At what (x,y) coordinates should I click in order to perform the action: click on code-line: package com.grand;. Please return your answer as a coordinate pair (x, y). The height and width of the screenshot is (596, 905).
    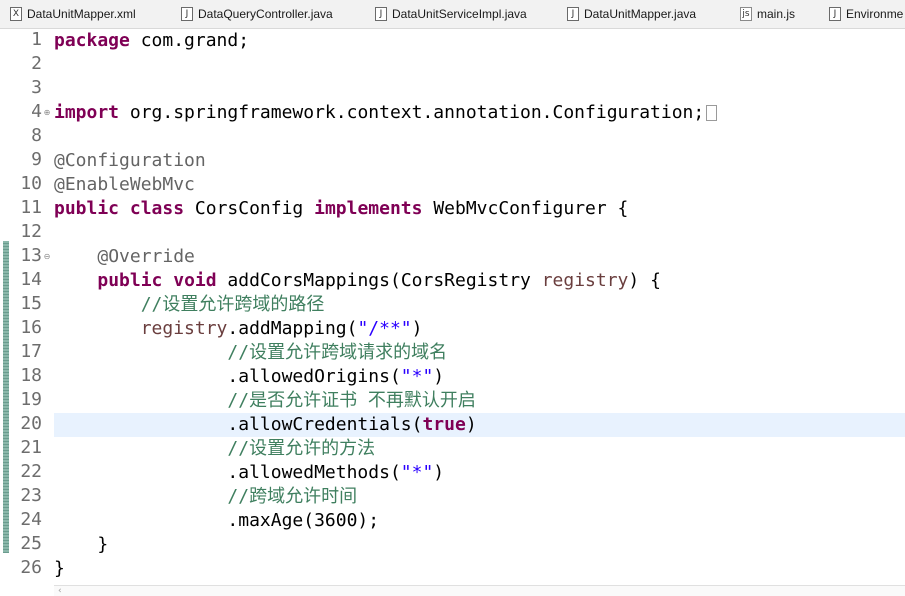
    Looking at the image, I should click on (479, 41).